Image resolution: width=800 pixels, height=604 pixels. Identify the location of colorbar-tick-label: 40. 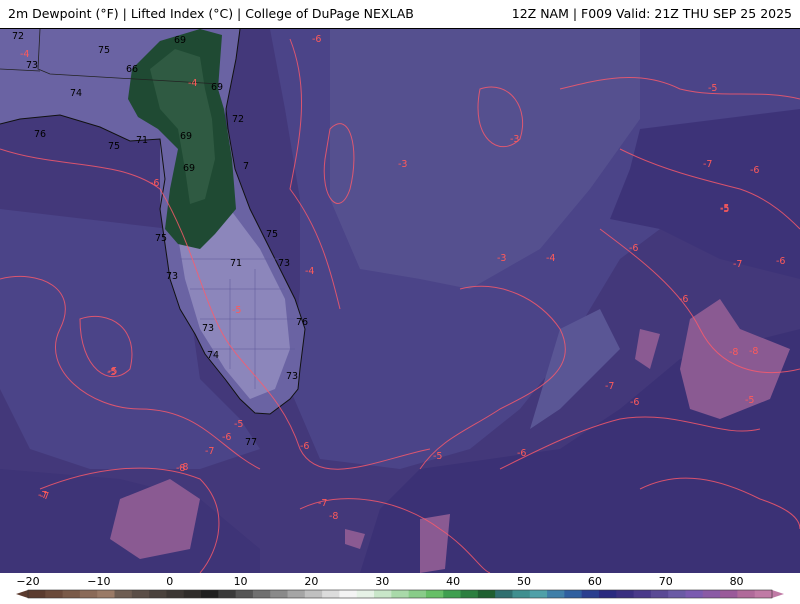
(453, 581).